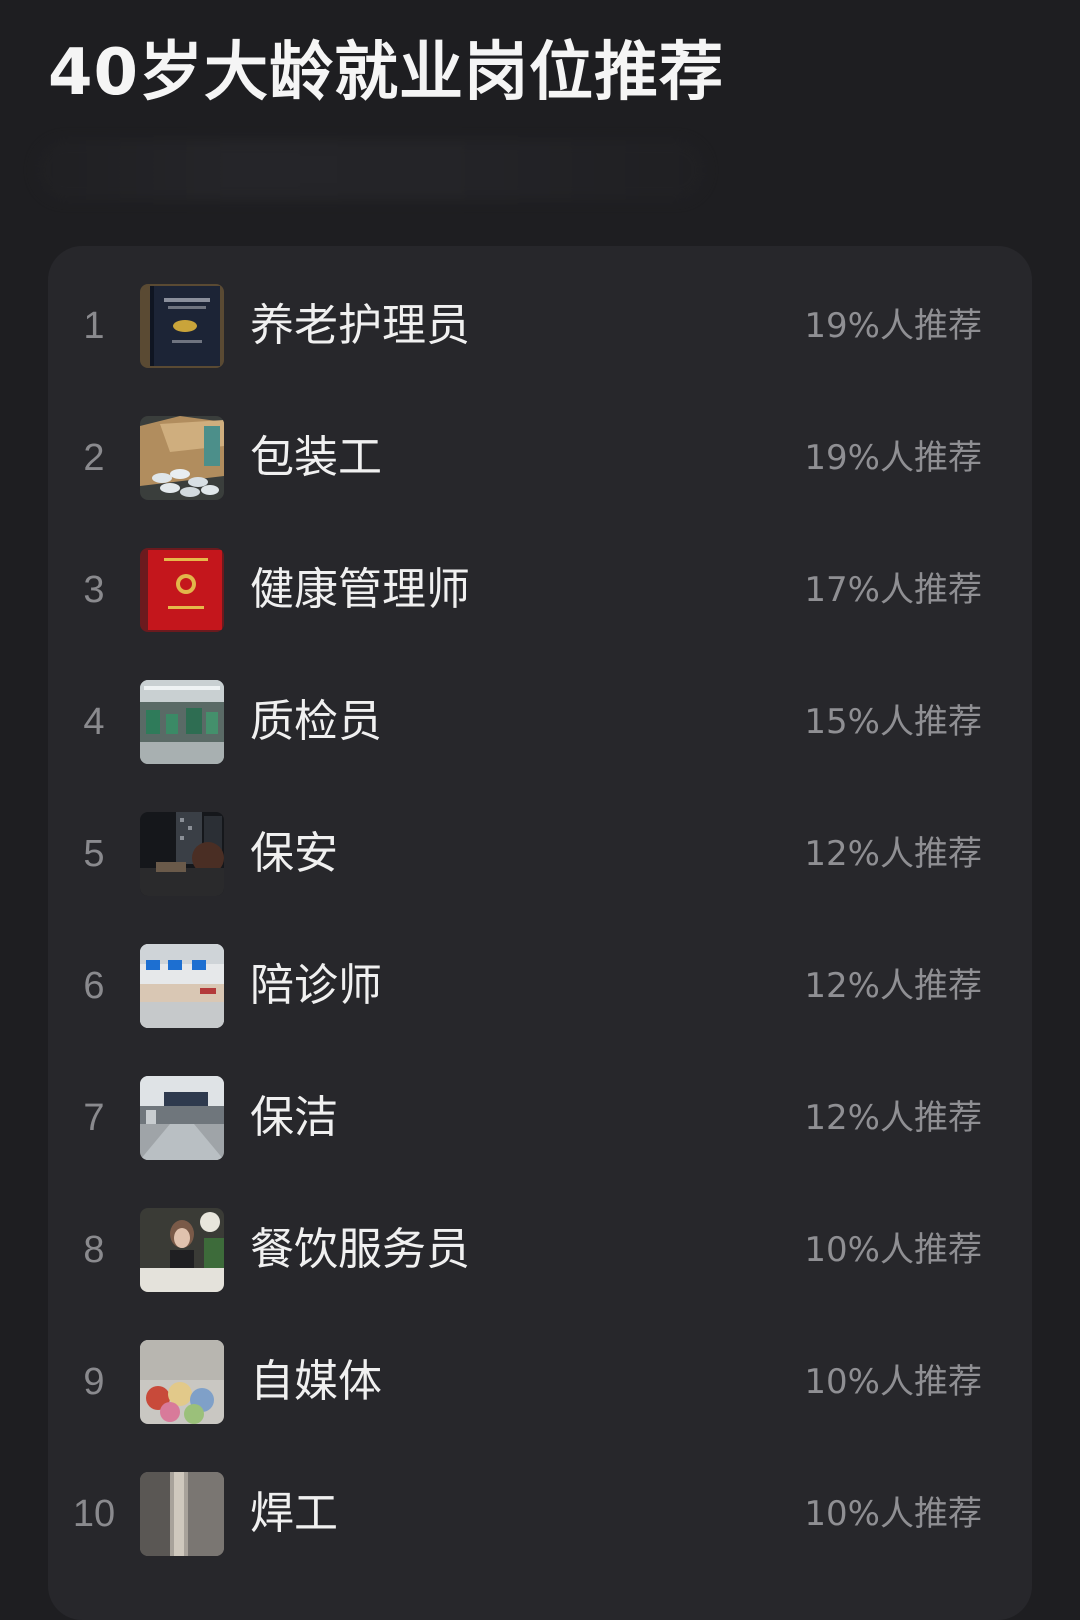 The image size is (1080, 1620). I want to click on rank-number: 6, so click(94, 986).